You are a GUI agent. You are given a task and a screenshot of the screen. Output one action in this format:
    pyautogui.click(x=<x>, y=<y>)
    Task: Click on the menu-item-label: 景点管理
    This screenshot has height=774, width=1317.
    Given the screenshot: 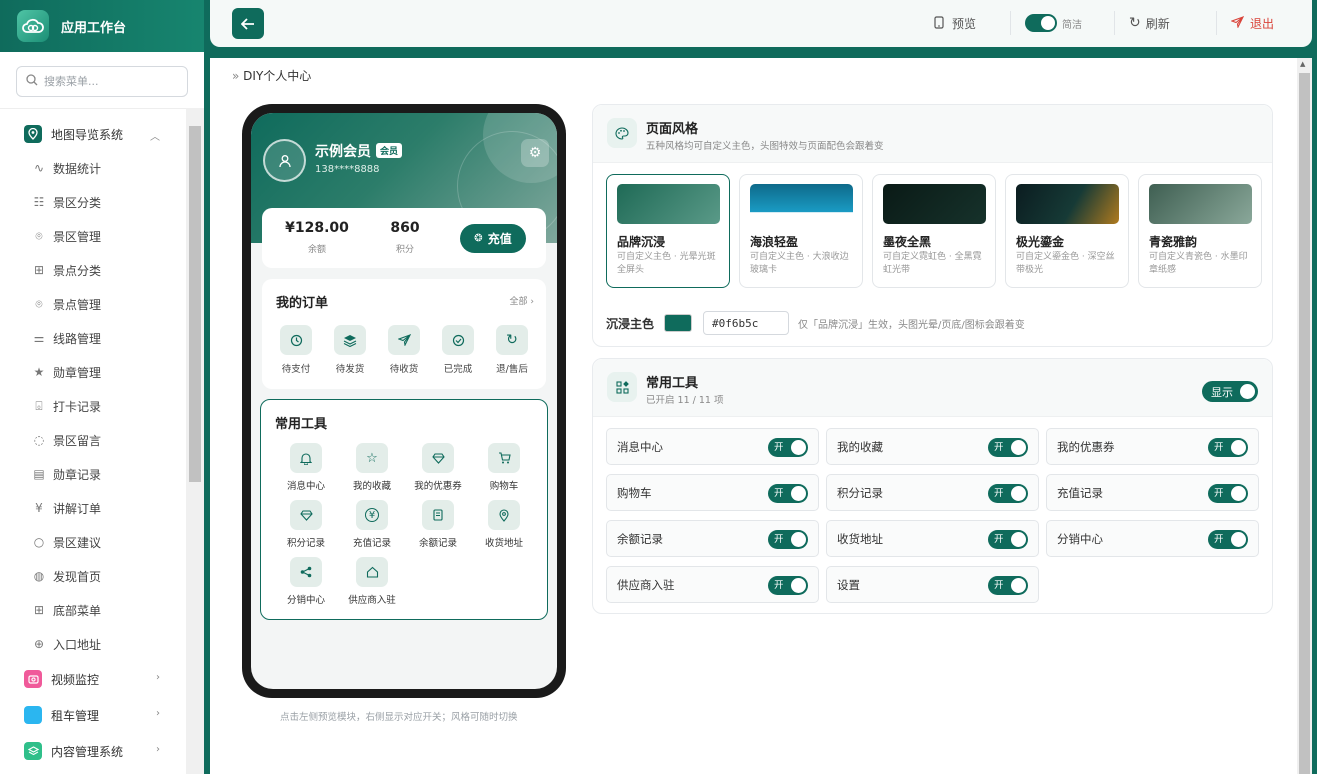 What is the action you would take?
    pyautogui.click(x=77, y=304)
    